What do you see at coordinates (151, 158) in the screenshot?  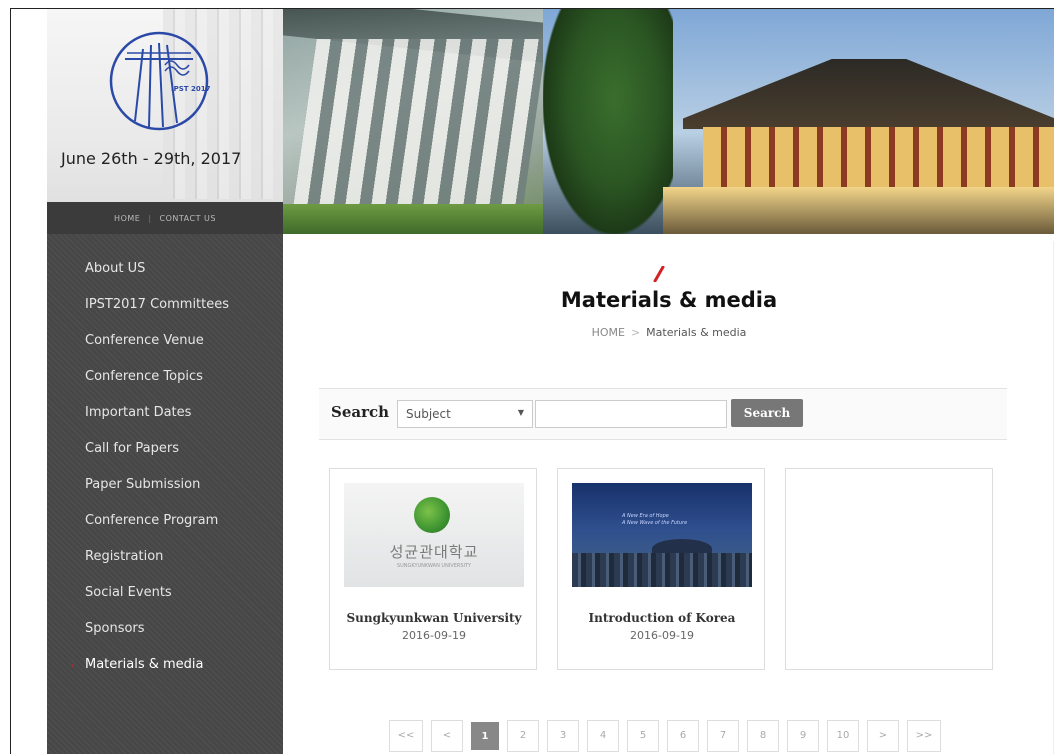 I see `conference-dates: June 26th - 29th, 2017` at bounding box center [151, 158].